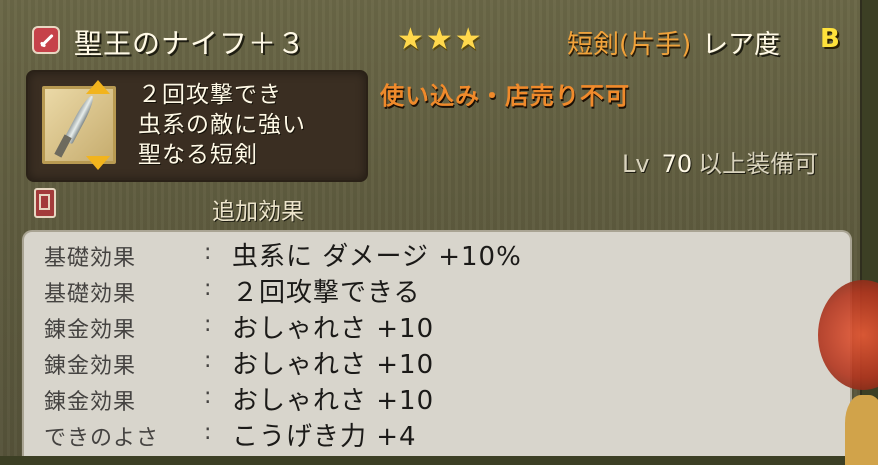  I want to click on effect-value: 虫系に ダメージ +10%, so click(377, 257).